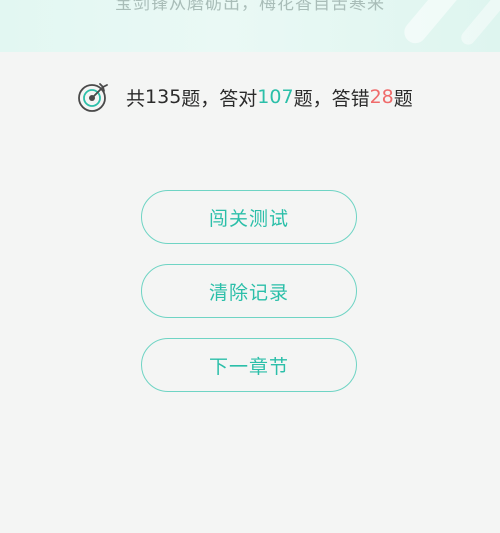 The width and height of the screenshot is (500, 533). I want to click on wrong-prefix: 题，答错, so click(331, 98).